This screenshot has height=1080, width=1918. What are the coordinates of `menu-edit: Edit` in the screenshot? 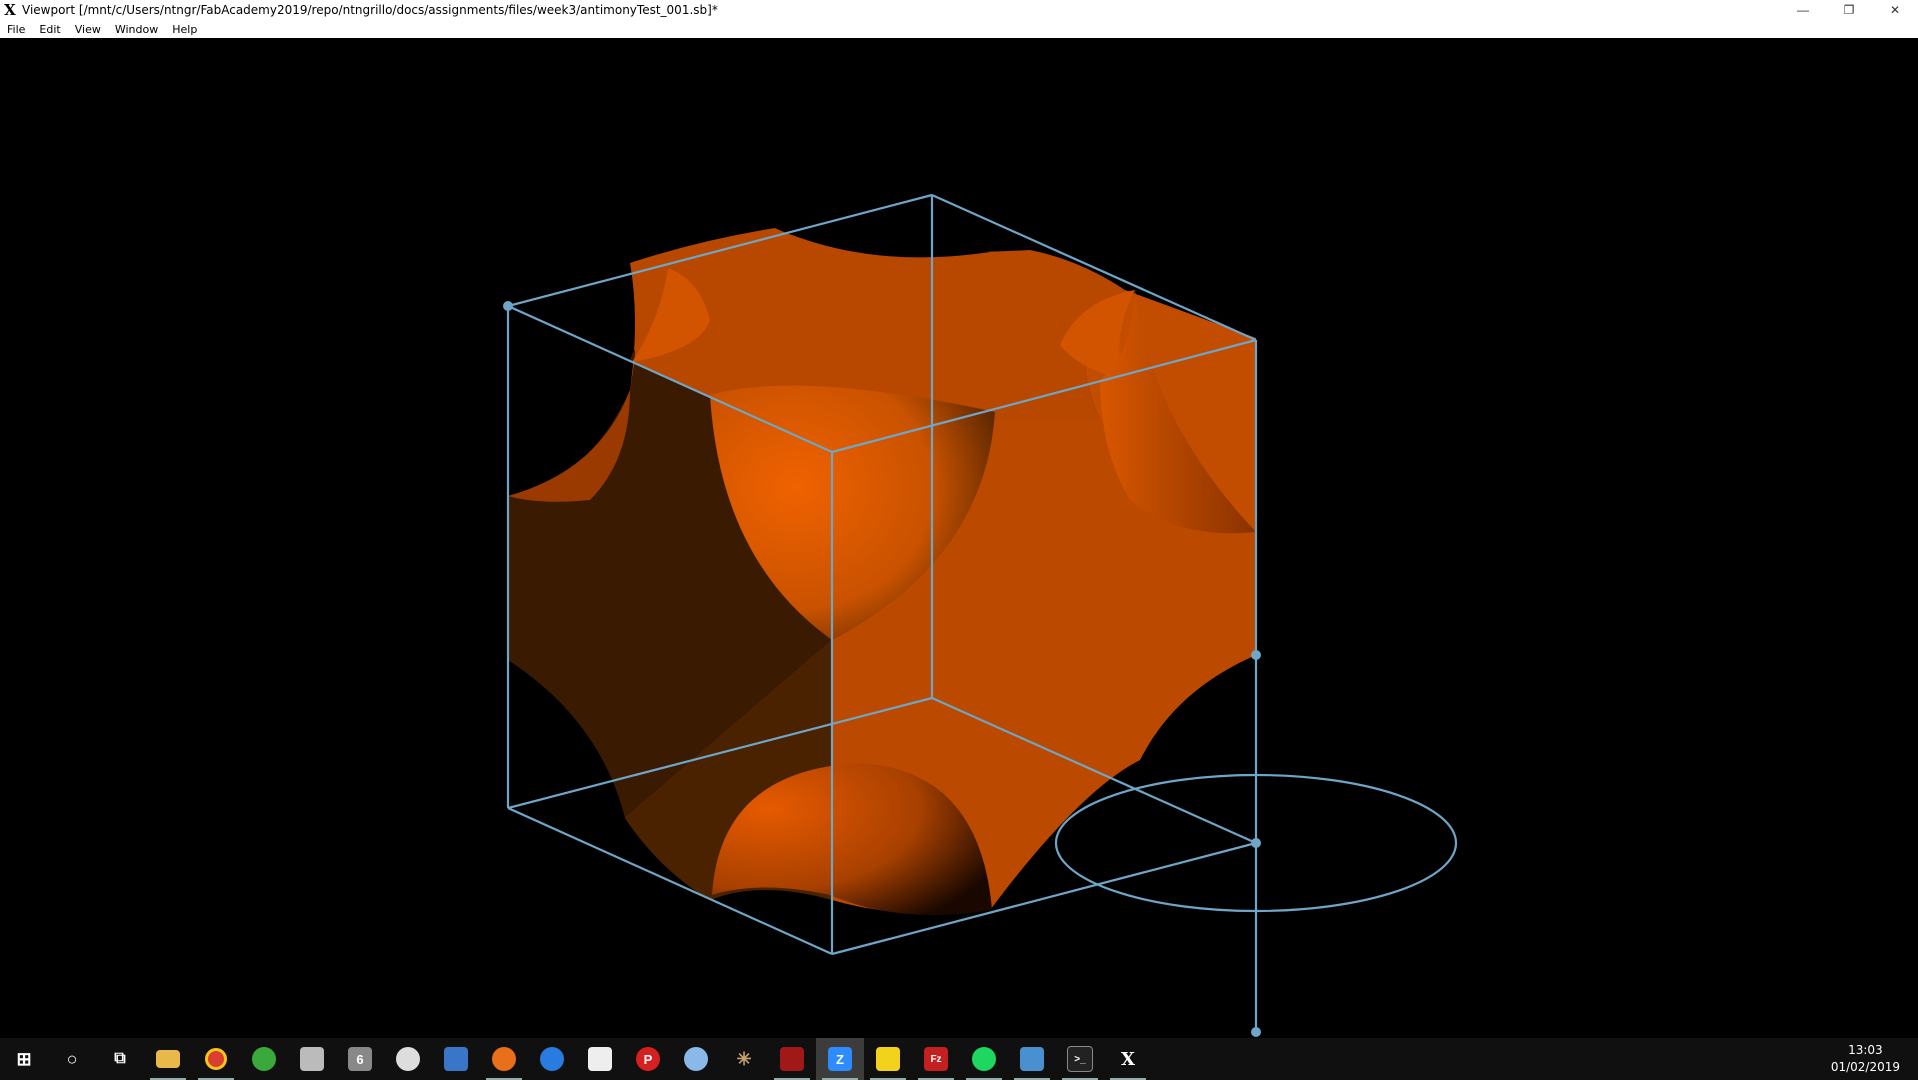 It's located at (49, 29).